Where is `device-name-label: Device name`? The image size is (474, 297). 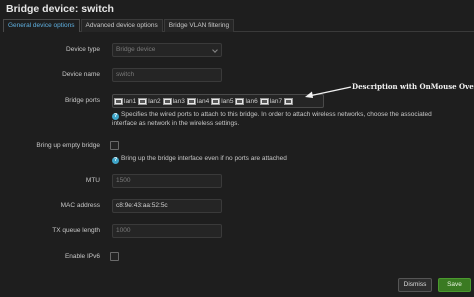 device-name-label: Device name is located at coordinates (81, 74).